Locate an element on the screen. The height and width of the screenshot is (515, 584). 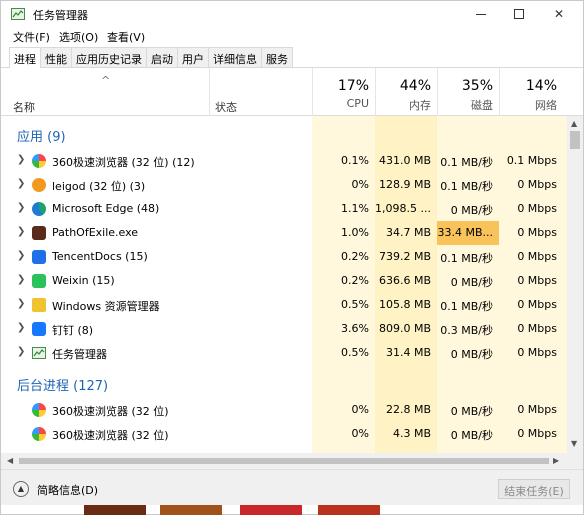
memory-percent: 44% is located at coordinates (415, 86).